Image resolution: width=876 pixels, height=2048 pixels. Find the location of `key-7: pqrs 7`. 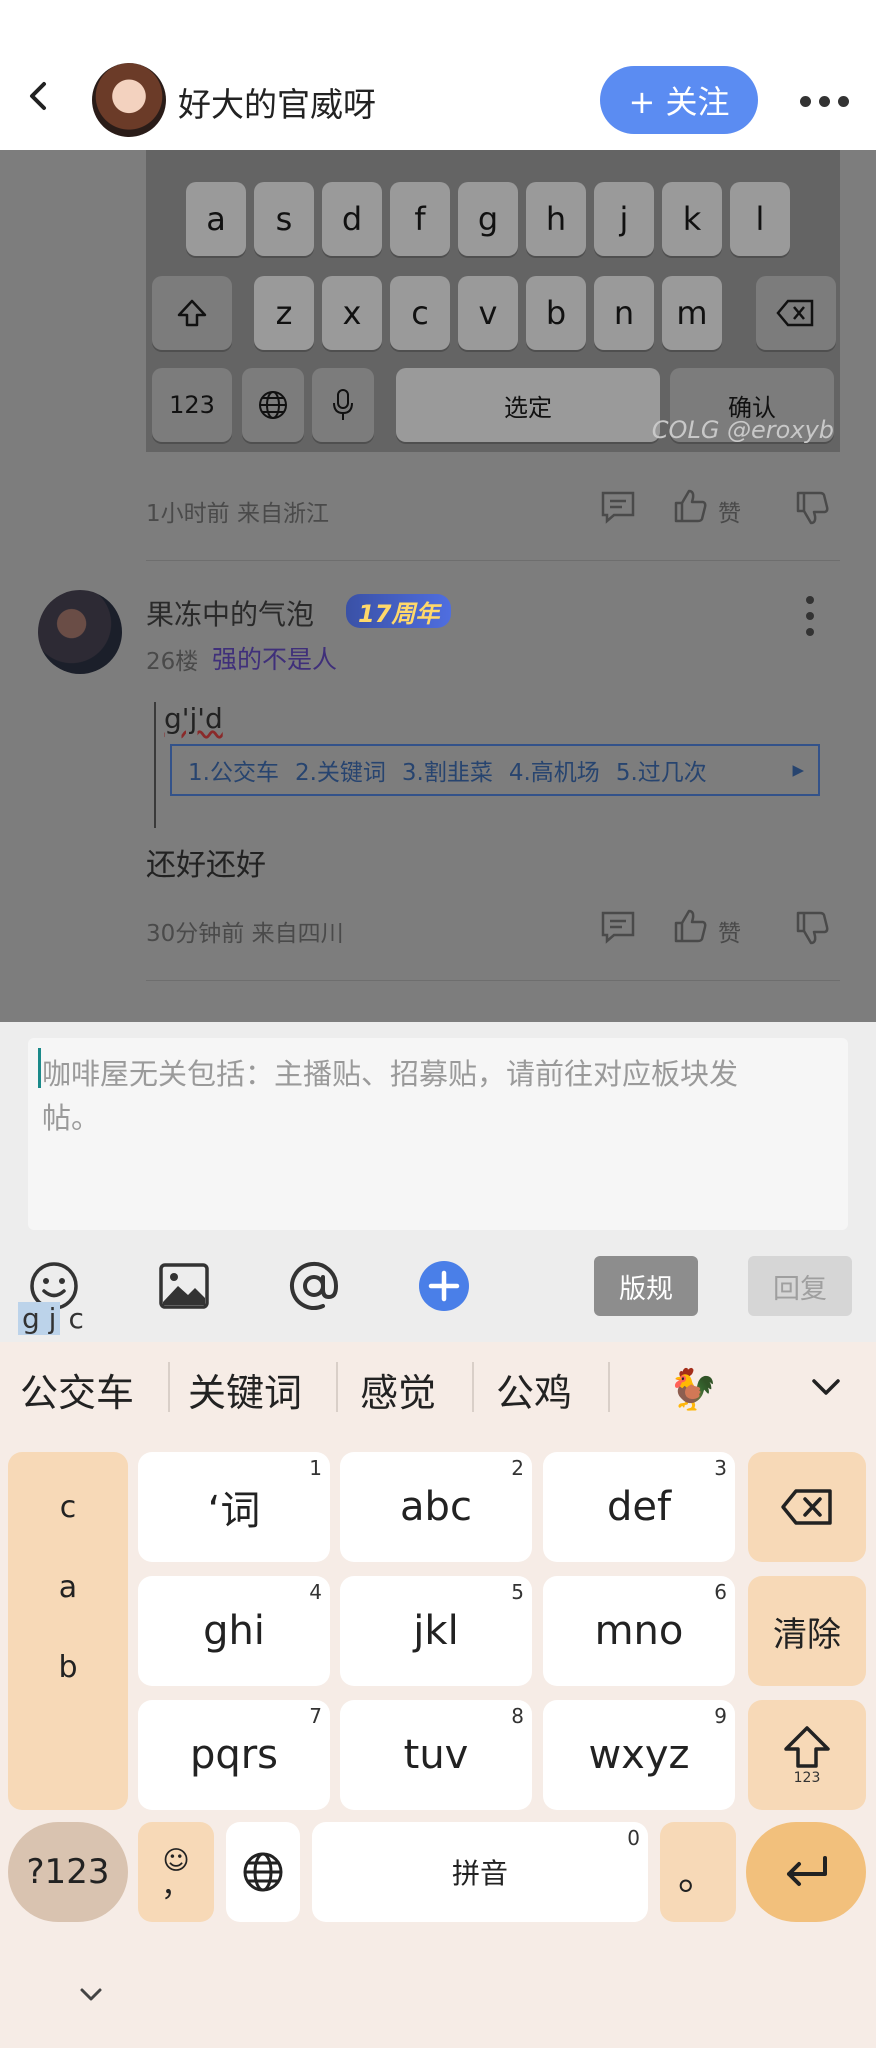

key-7: pqrs 7 is located at coordinates (234, 1755).